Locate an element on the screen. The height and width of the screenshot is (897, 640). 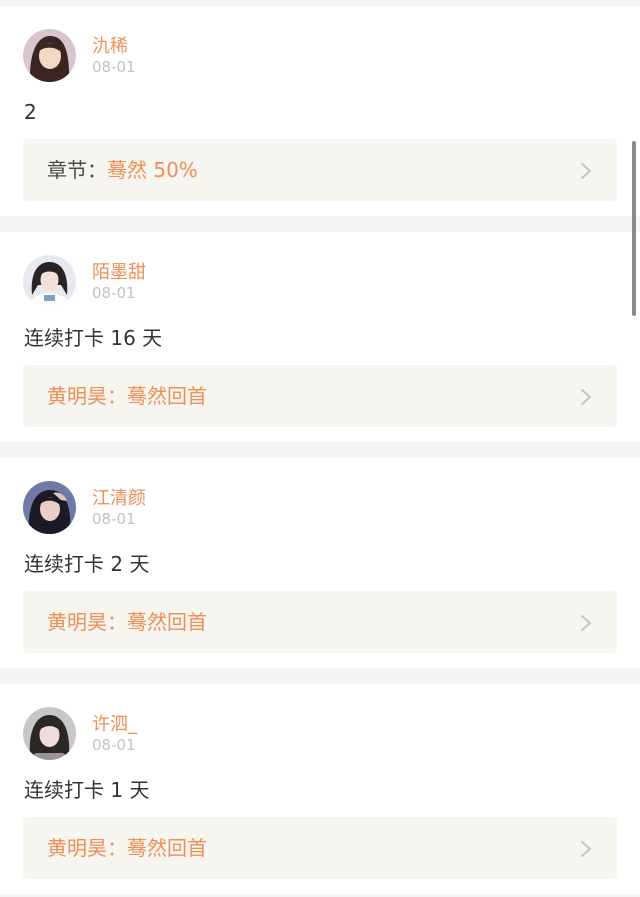
chapter-title: 蓦然 50% is located at coordinates (152, 170).